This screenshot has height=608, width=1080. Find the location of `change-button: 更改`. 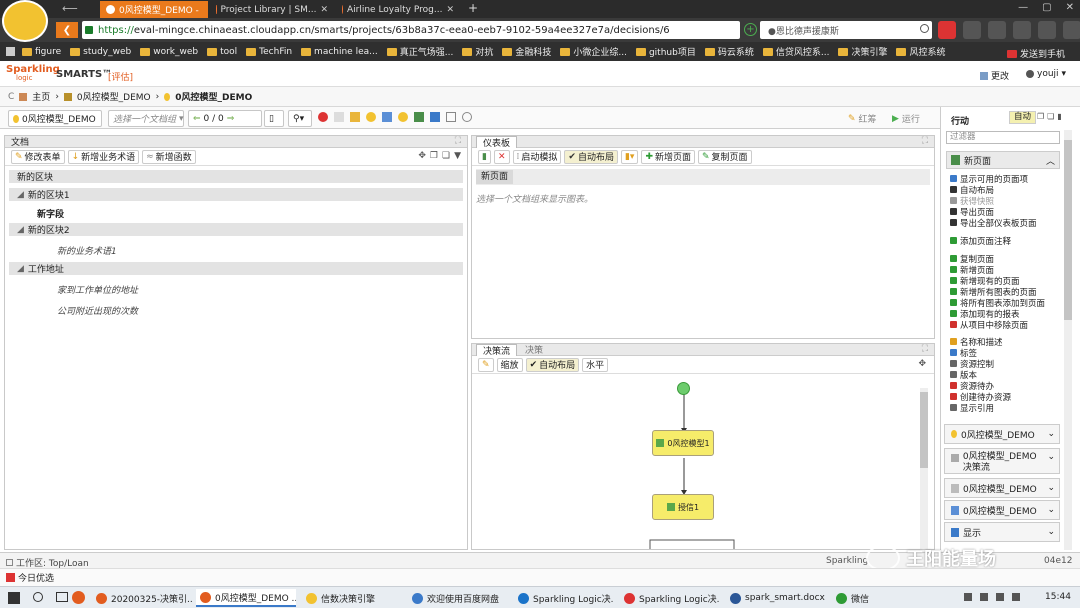

change-button: 更改 is located at coordinates (994, 75).